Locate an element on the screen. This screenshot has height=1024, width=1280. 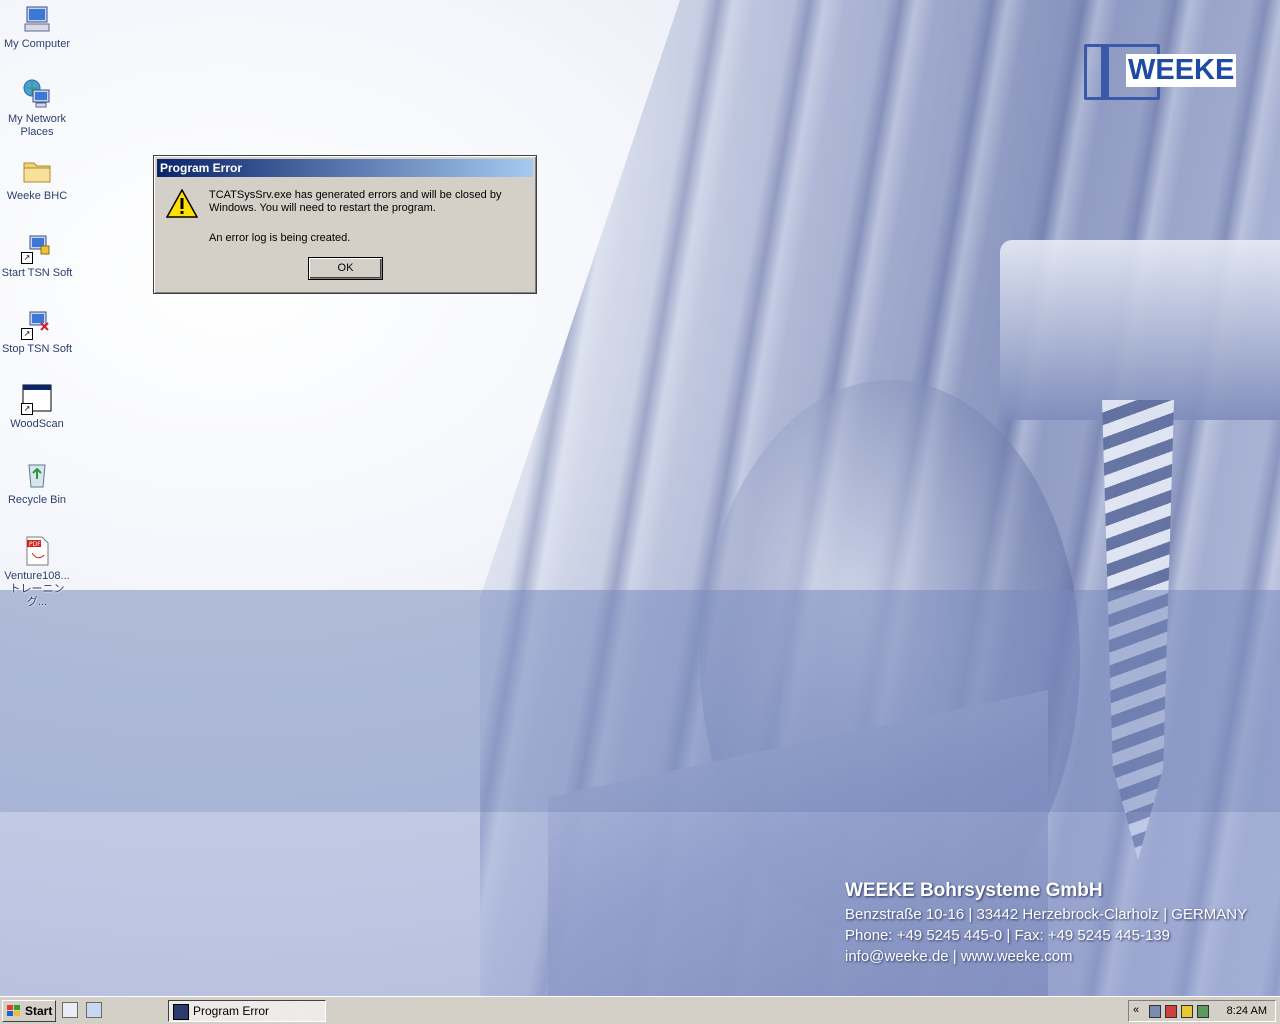
desktop-icon-label: WoodScan is located at coordinates (37, 424).